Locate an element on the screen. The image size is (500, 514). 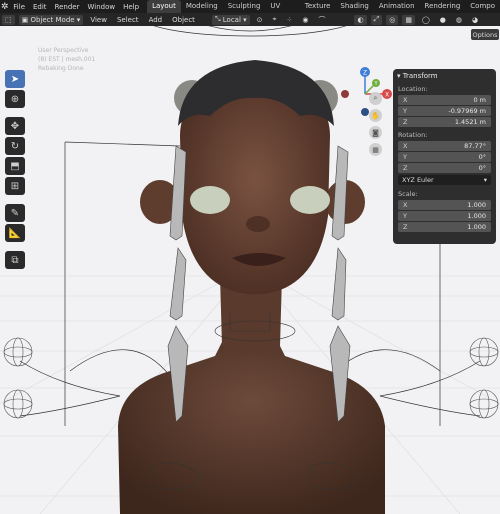
cursor-tool-icon: ⊕ is located at coordinates (15, 99).